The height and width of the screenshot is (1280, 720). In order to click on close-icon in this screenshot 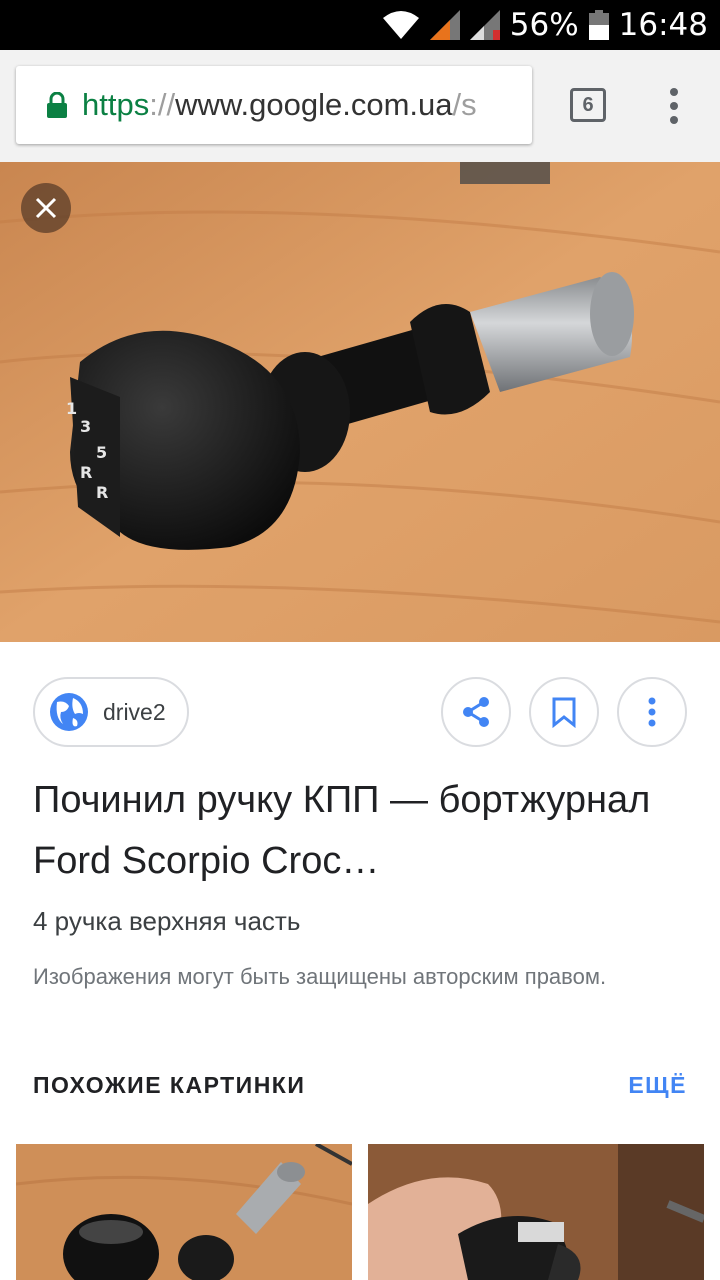, I will do `click(46, 208)`.